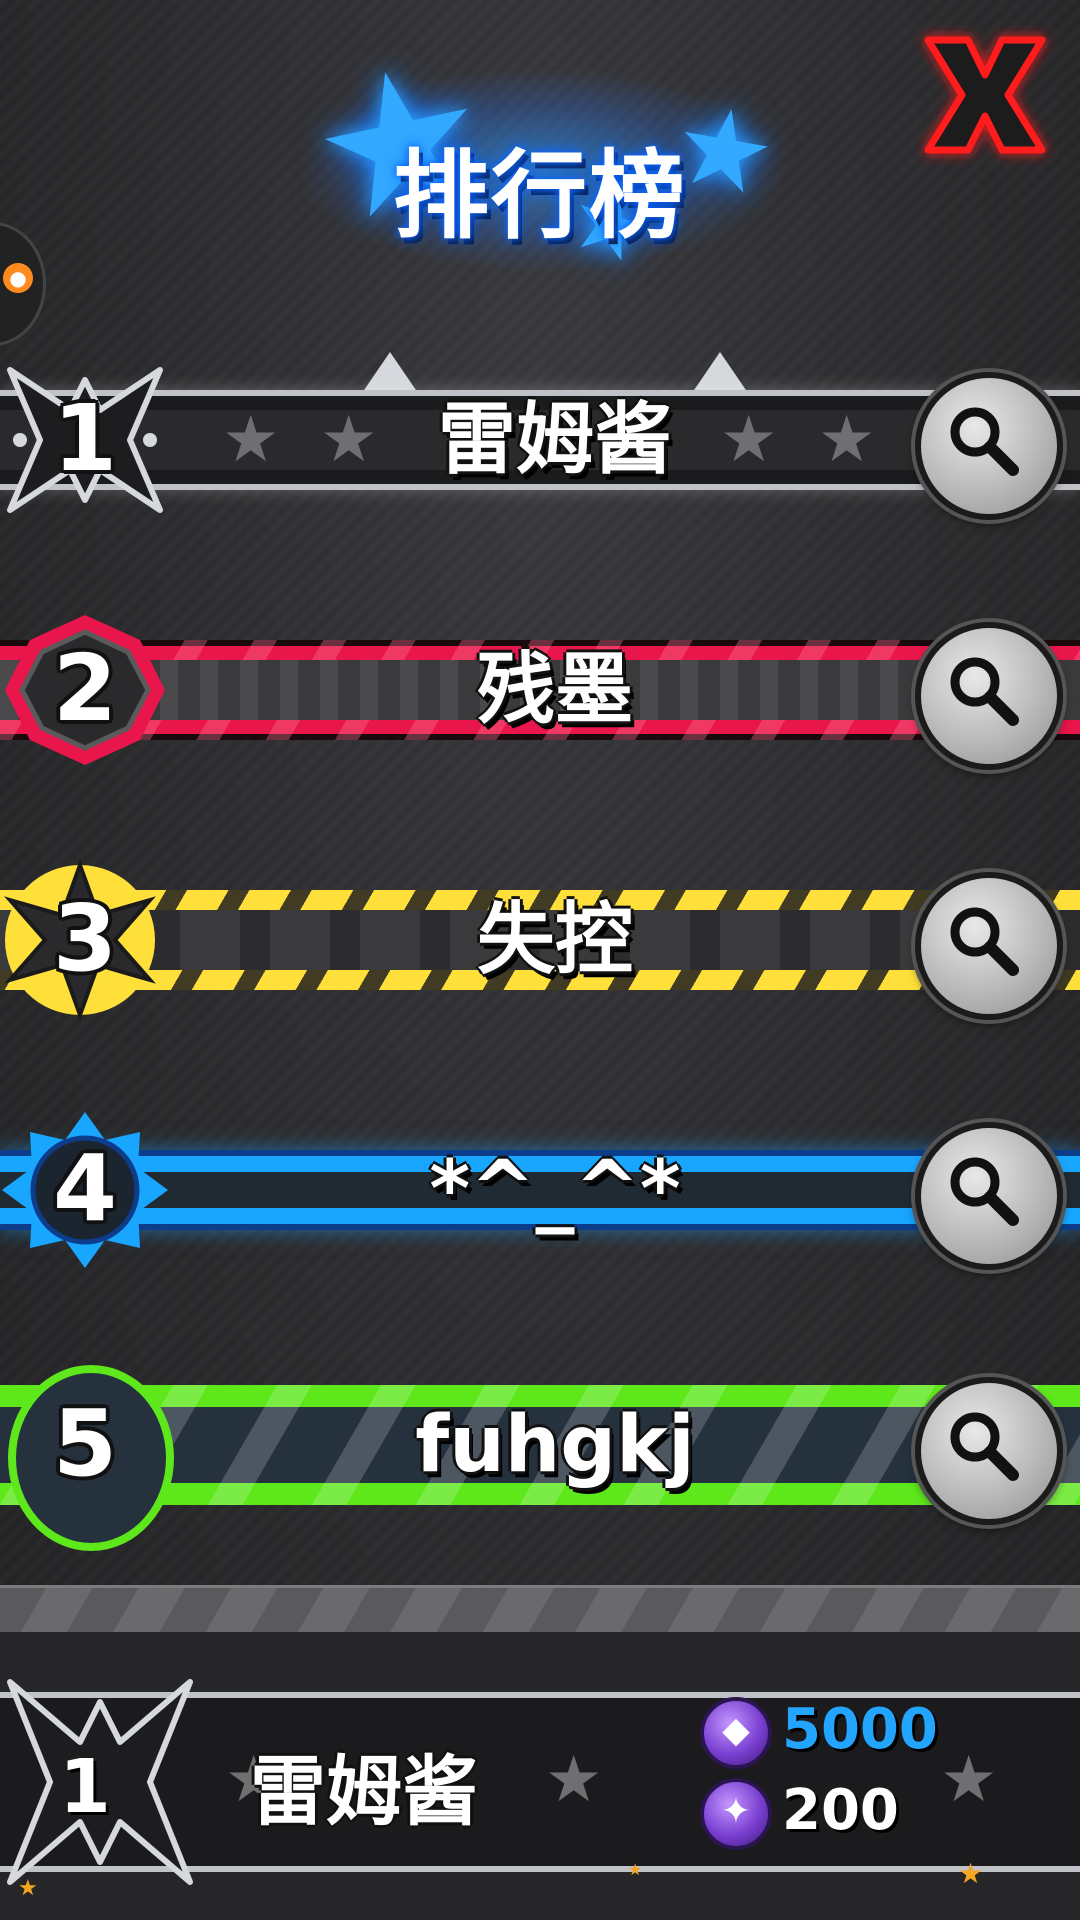 This screenshot has height=1920, width=1080. I want to click on purple-gem-coin-icon: ◆, so click(736, 1733).